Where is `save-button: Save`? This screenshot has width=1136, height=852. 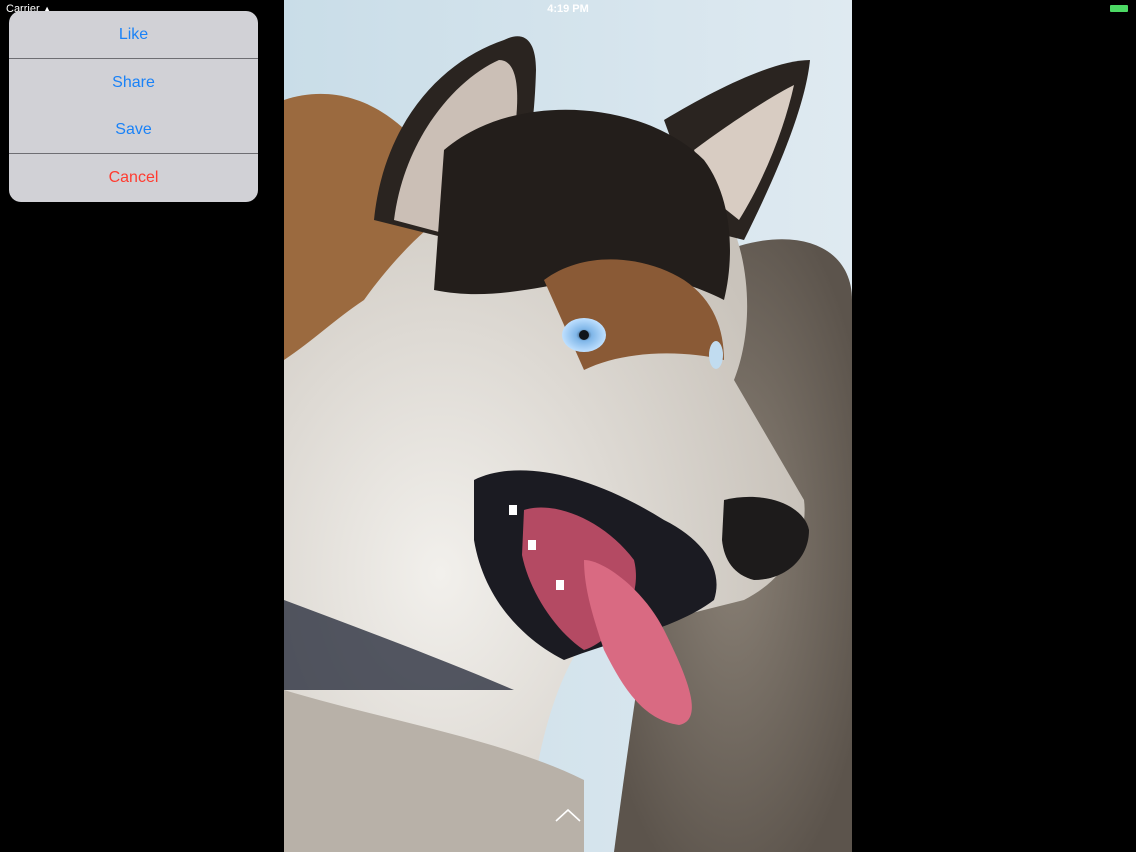 save-button: Save is located at coordinates (133, 129).